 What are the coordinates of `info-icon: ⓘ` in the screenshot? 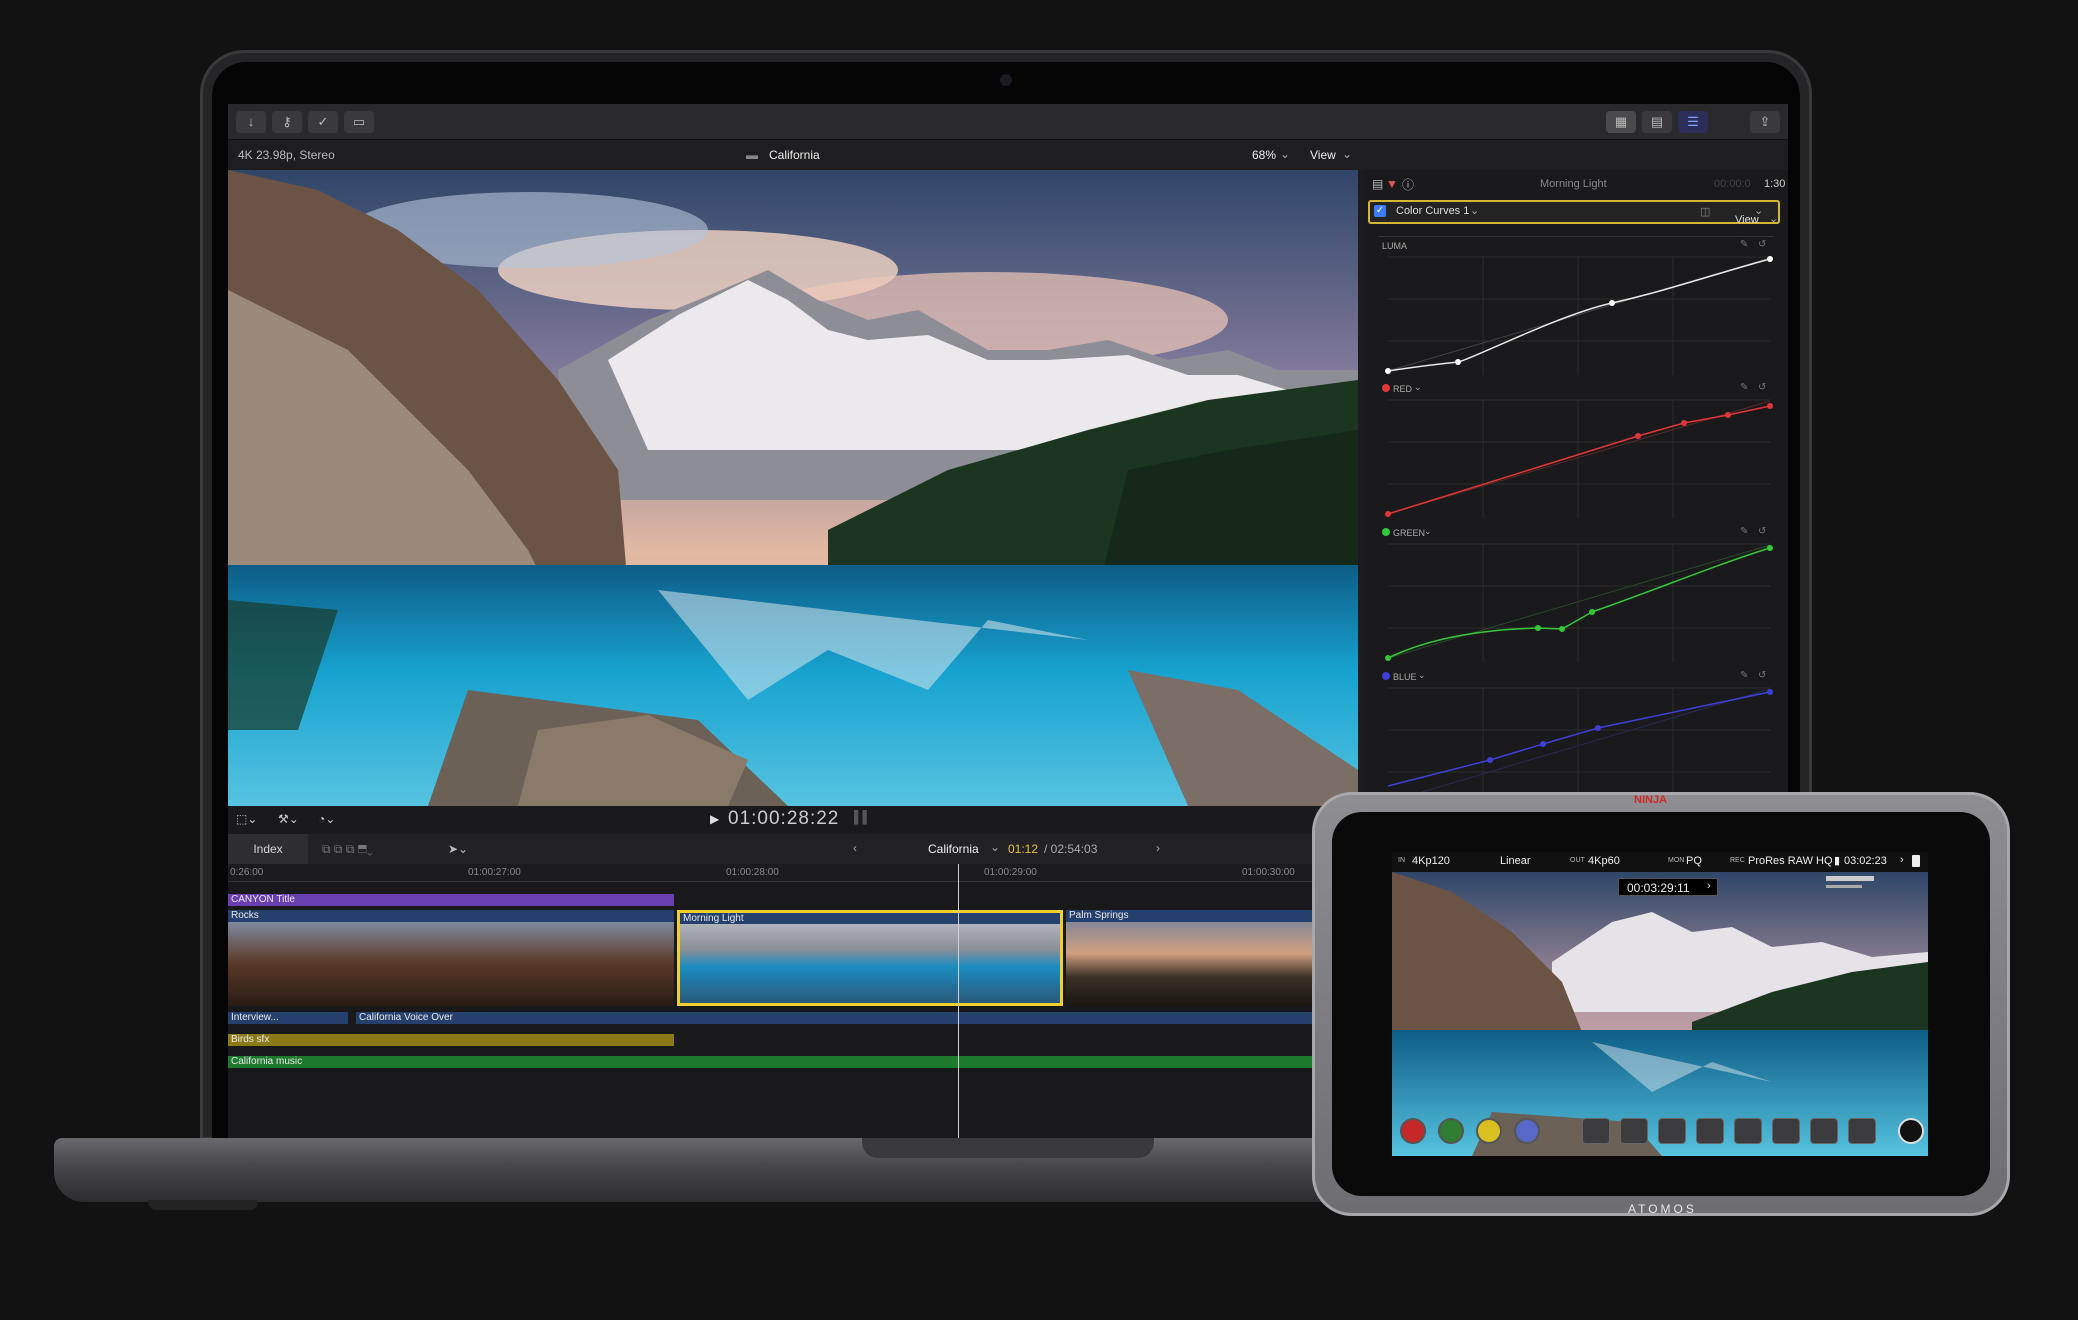 It's located at (1408, 184).